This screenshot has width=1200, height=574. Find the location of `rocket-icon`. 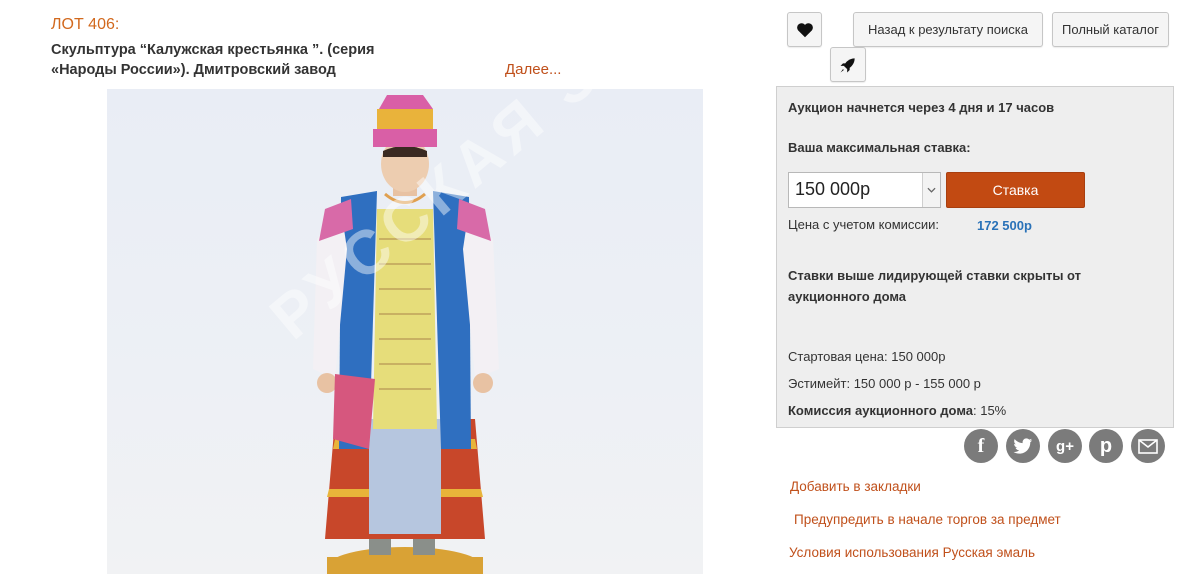

rocket-icon is located at coordinates (847, 64).